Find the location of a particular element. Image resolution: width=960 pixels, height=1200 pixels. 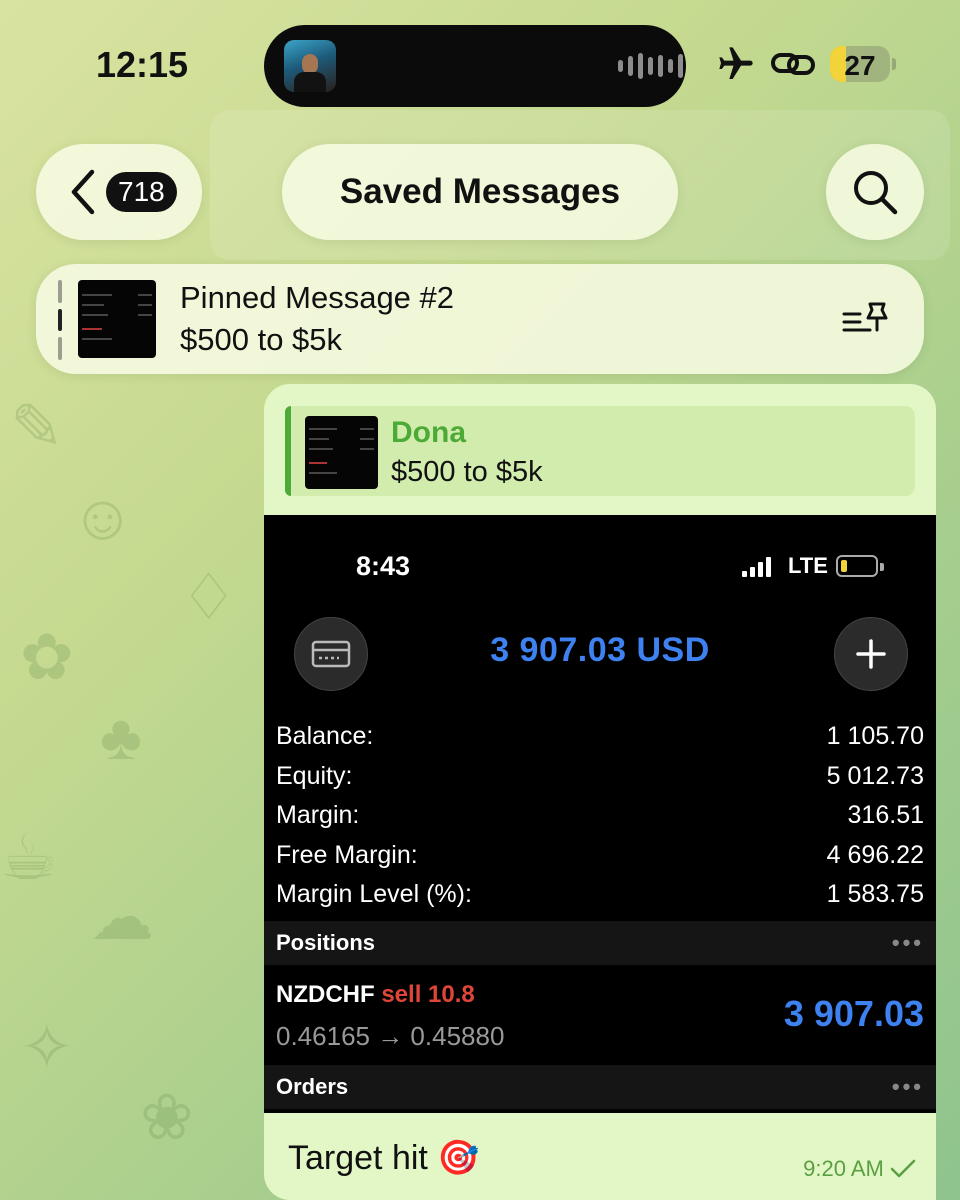

pinned-list-icon is located at coordinates (867, 320).